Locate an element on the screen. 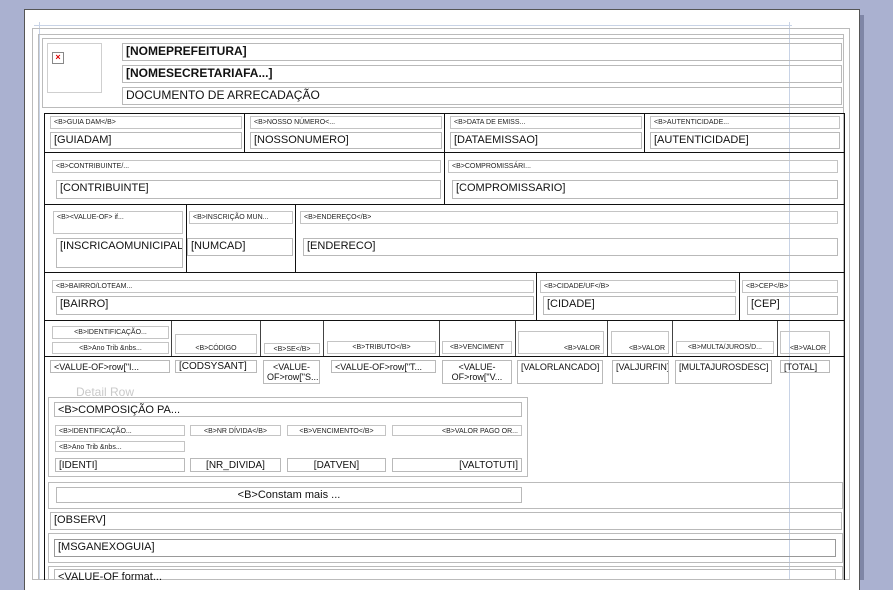 The image size is (893, 590). section-border-left is located at coordinates (44, 346).